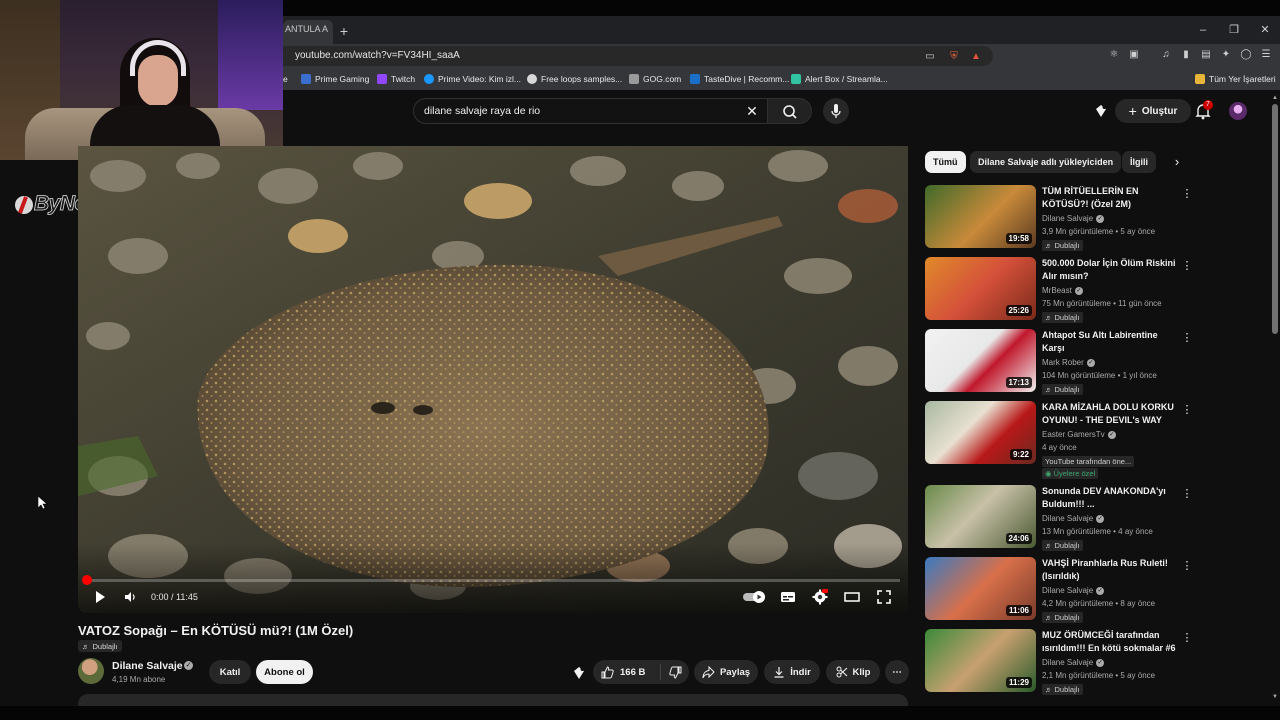  I want to click on account-avatar, so click(1238, 111).